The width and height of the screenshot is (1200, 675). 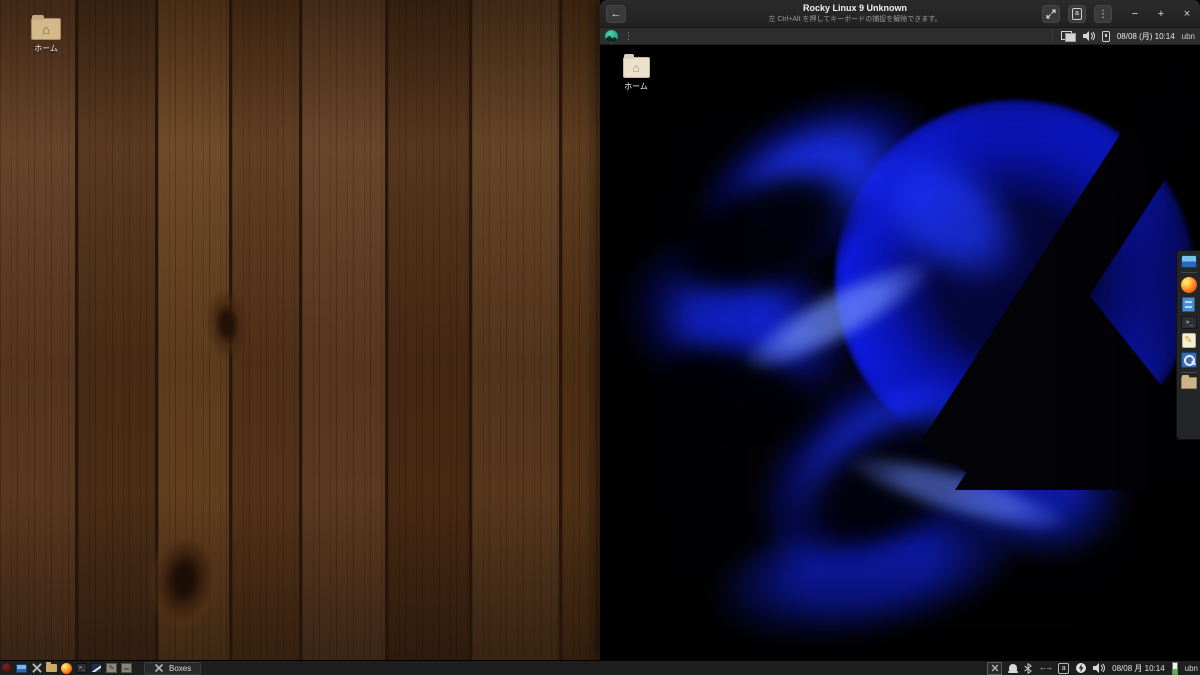 I want to click on rocky-logo-mountain, so click(x=1077, y=390).